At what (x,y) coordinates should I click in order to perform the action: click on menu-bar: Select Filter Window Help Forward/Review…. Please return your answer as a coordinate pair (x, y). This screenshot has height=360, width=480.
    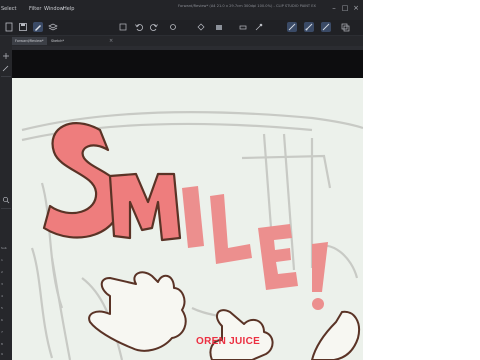
    Looking at the image, I should click on (181, 10).